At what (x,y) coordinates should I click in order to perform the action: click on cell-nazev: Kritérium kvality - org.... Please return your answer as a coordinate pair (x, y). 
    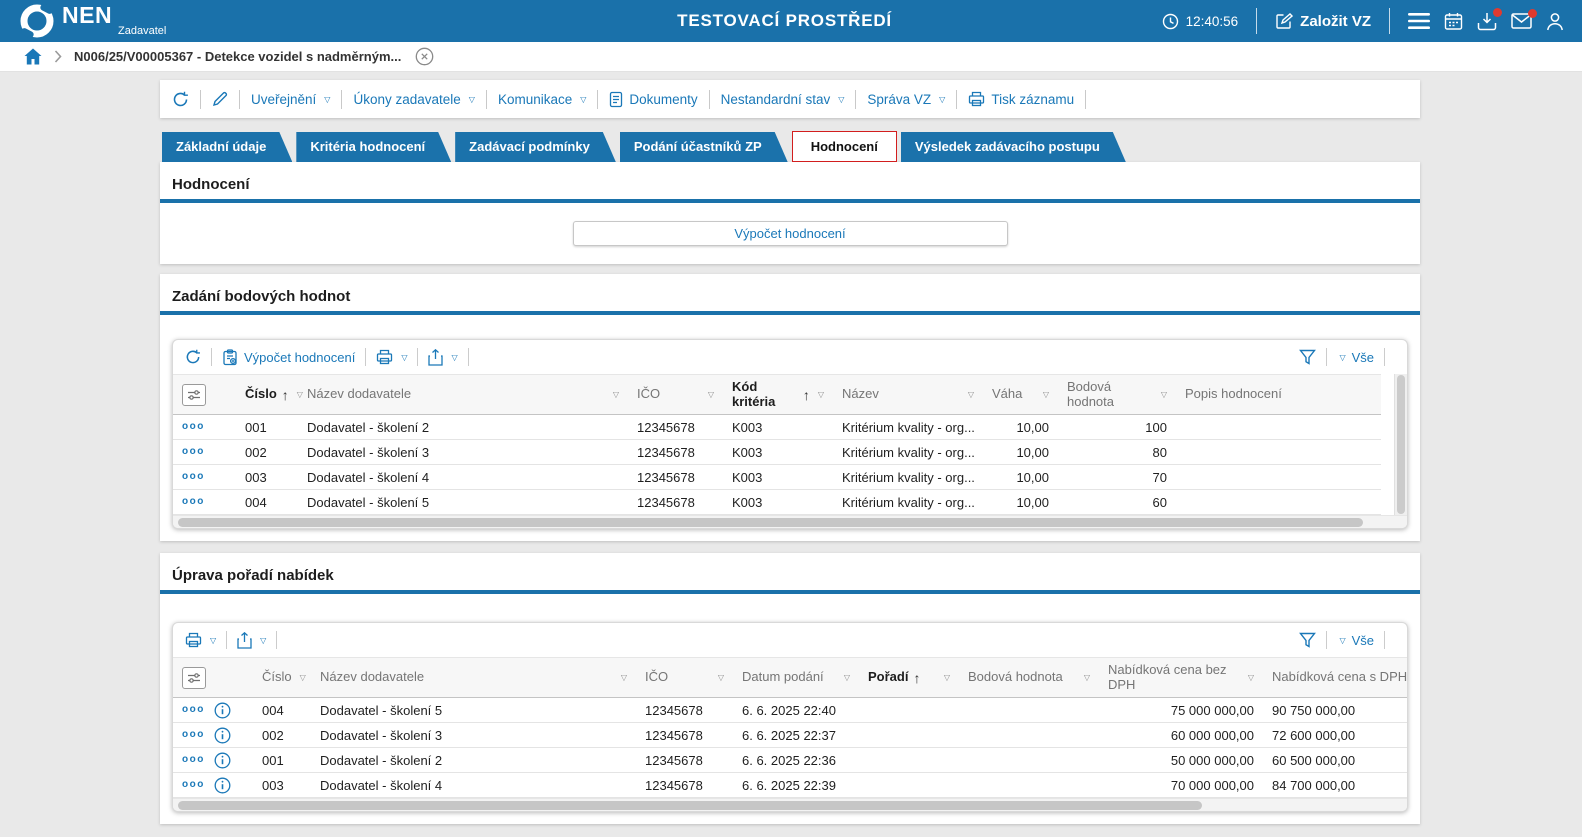
    Looking at the image, I should click on (908, 452).